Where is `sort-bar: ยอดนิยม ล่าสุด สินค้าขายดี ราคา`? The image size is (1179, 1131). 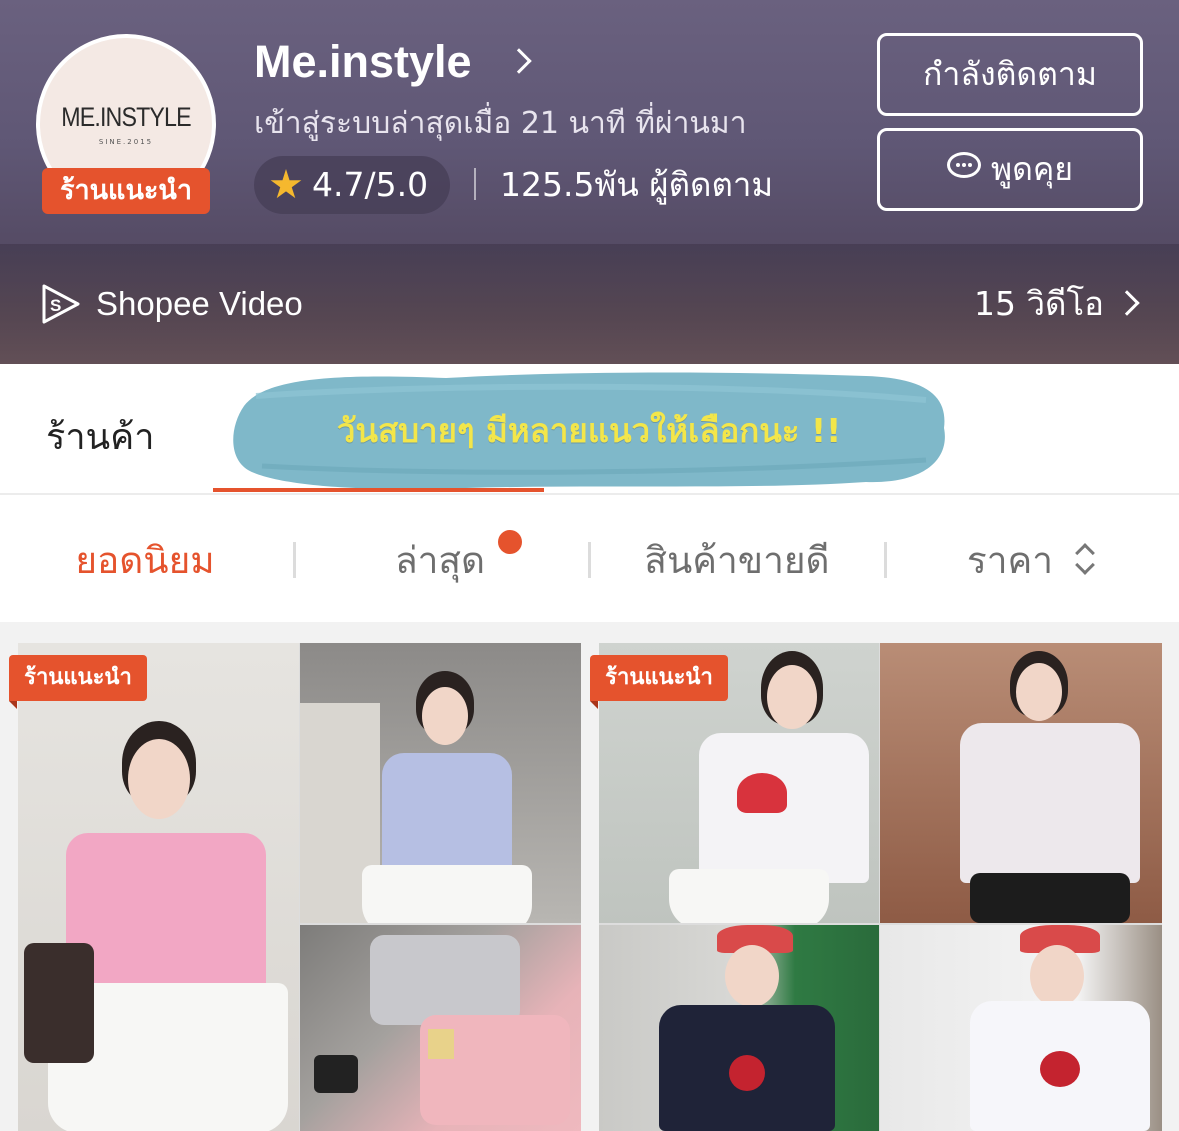
sort-bar: ยอดนิยม ล่าสุด สินค้าขายดี ราคา is located at coordinates (589, 559).